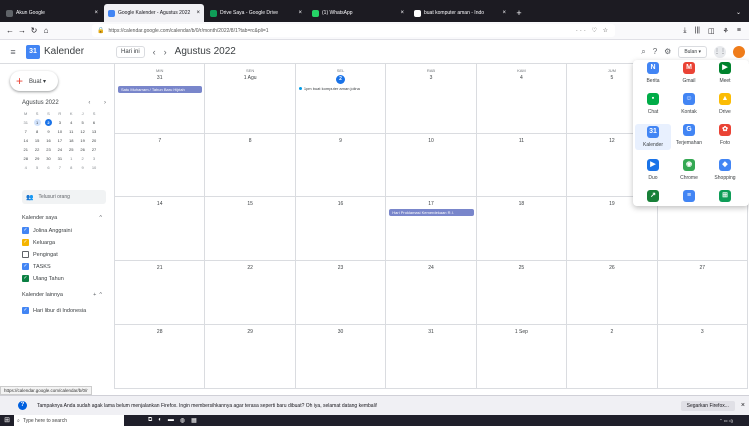 The width and height of the screenshot is (749, 426). I want to click on event-chip: Satu Muharram / Tahun Baru Hijriah, so click(160, 89).